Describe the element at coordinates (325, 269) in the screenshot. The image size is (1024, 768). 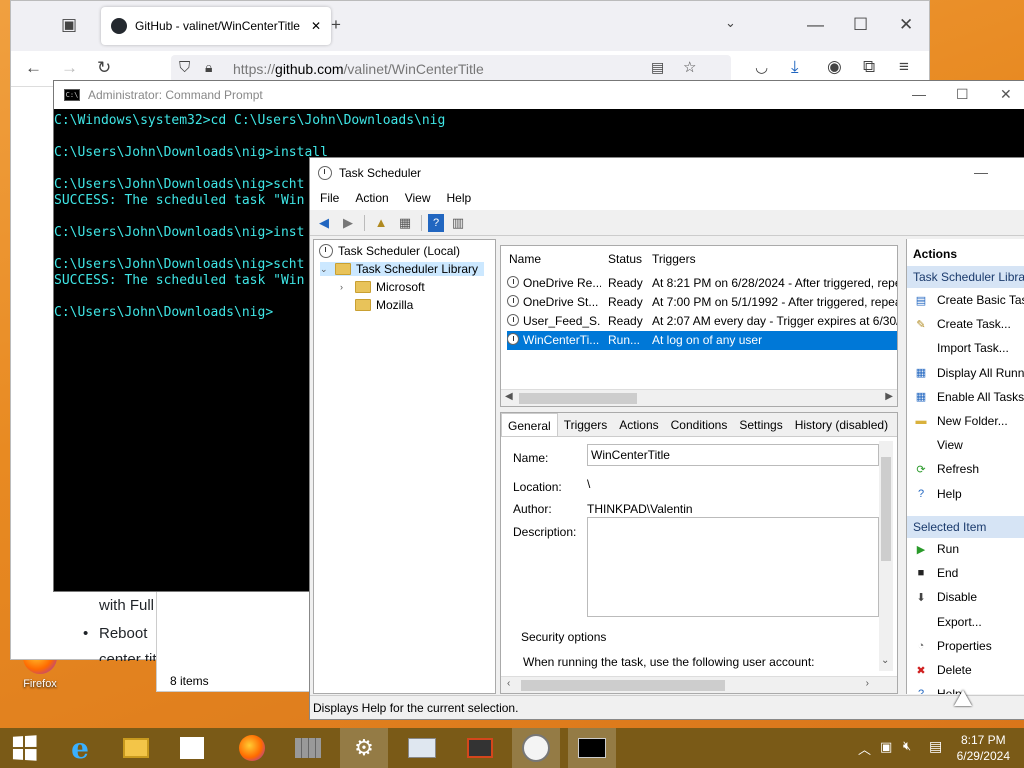
I see `collapse-icon: ⌄` at that location.